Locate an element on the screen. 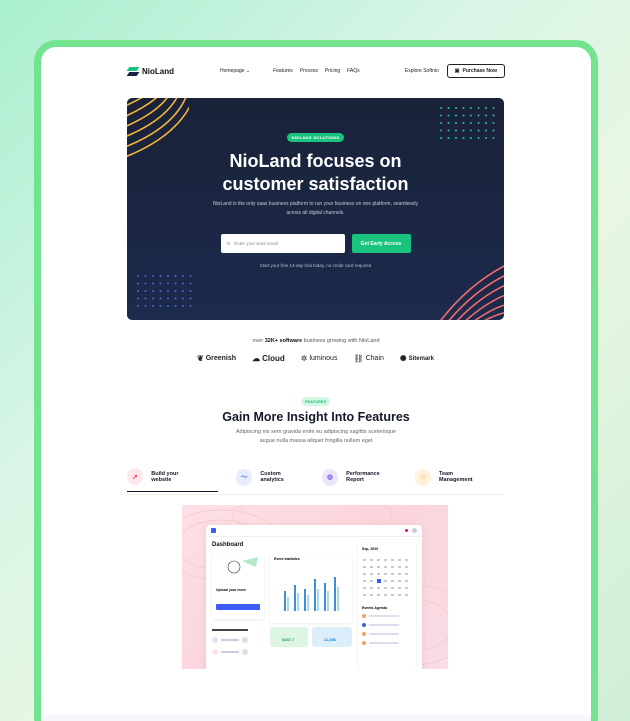 The height and width of the screenshot is (721, 630). menu-process: Process is located at coordinates (309, 71).